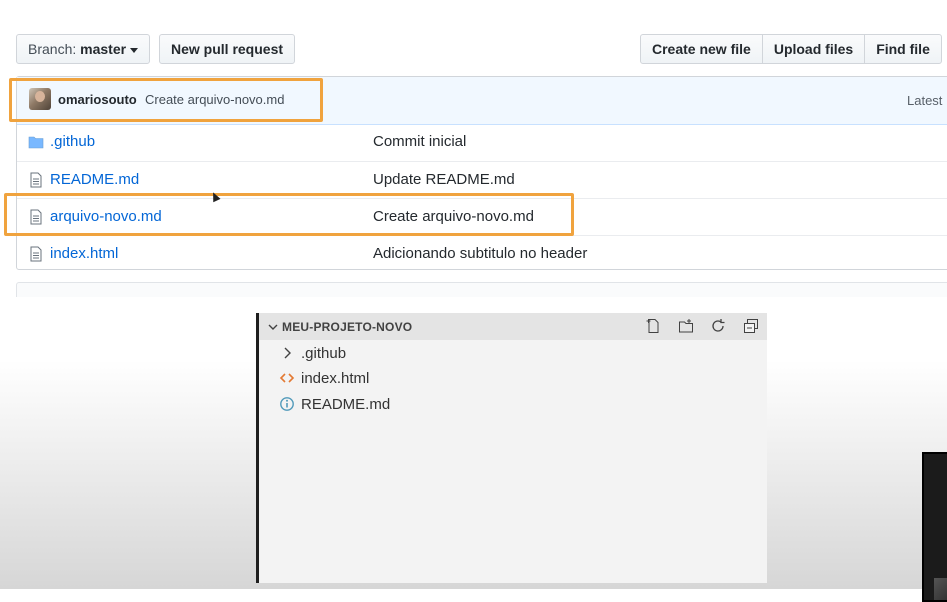  Describe the element at coordinates (751, 326) in the screenshot. I see `collapse-all-icon` at that location.